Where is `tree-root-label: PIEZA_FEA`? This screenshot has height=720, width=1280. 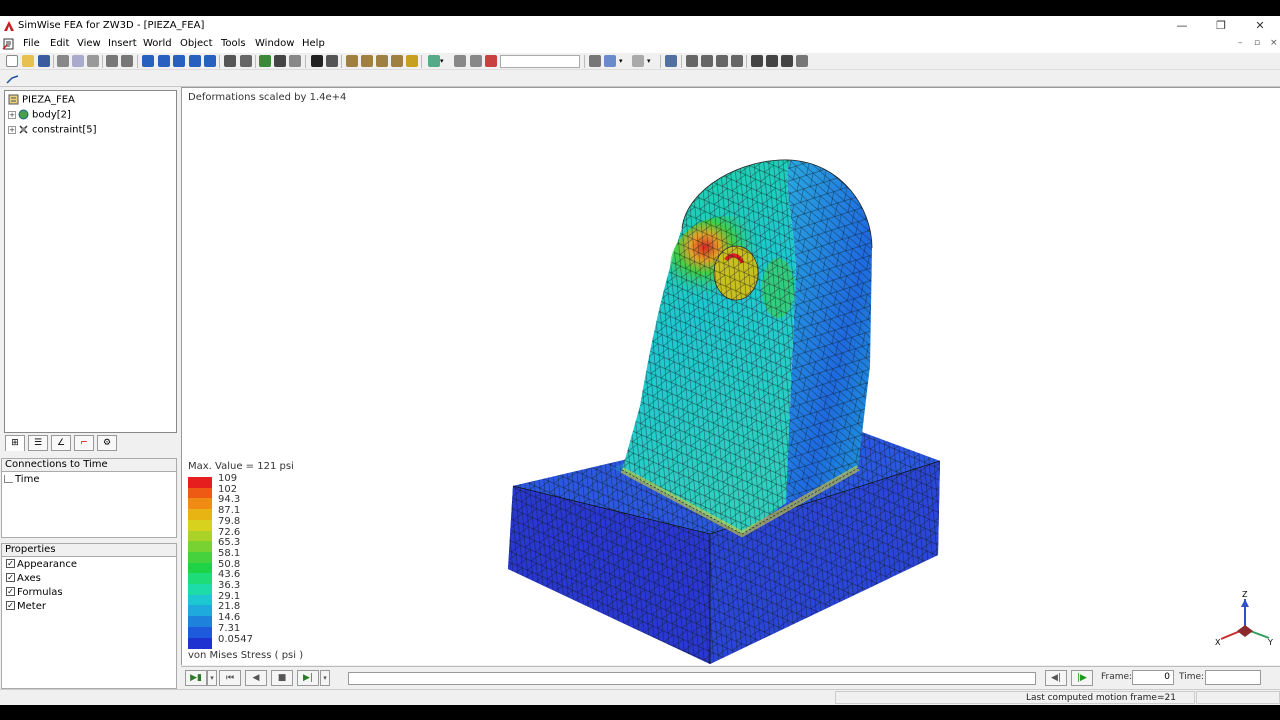
tree-root-label: PIEZA_FEA is located at coordinates (48, 100).